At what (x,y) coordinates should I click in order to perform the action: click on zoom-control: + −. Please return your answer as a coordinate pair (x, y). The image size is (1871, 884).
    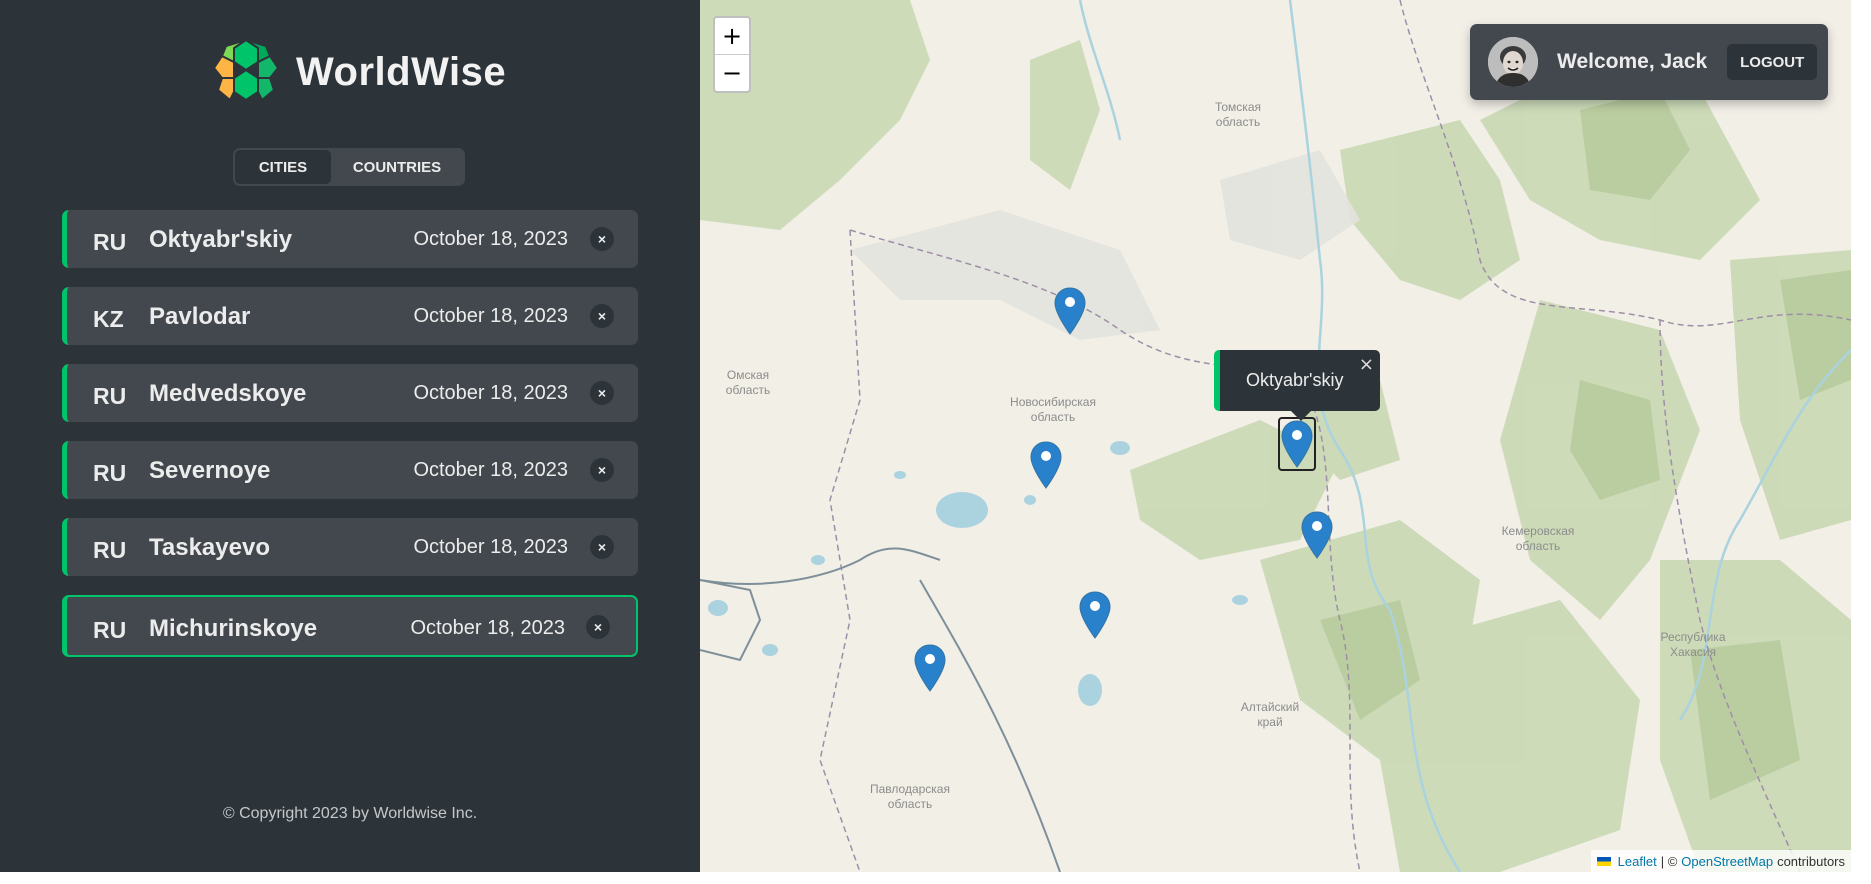
    Looking at the image, I should click on (732, 54).